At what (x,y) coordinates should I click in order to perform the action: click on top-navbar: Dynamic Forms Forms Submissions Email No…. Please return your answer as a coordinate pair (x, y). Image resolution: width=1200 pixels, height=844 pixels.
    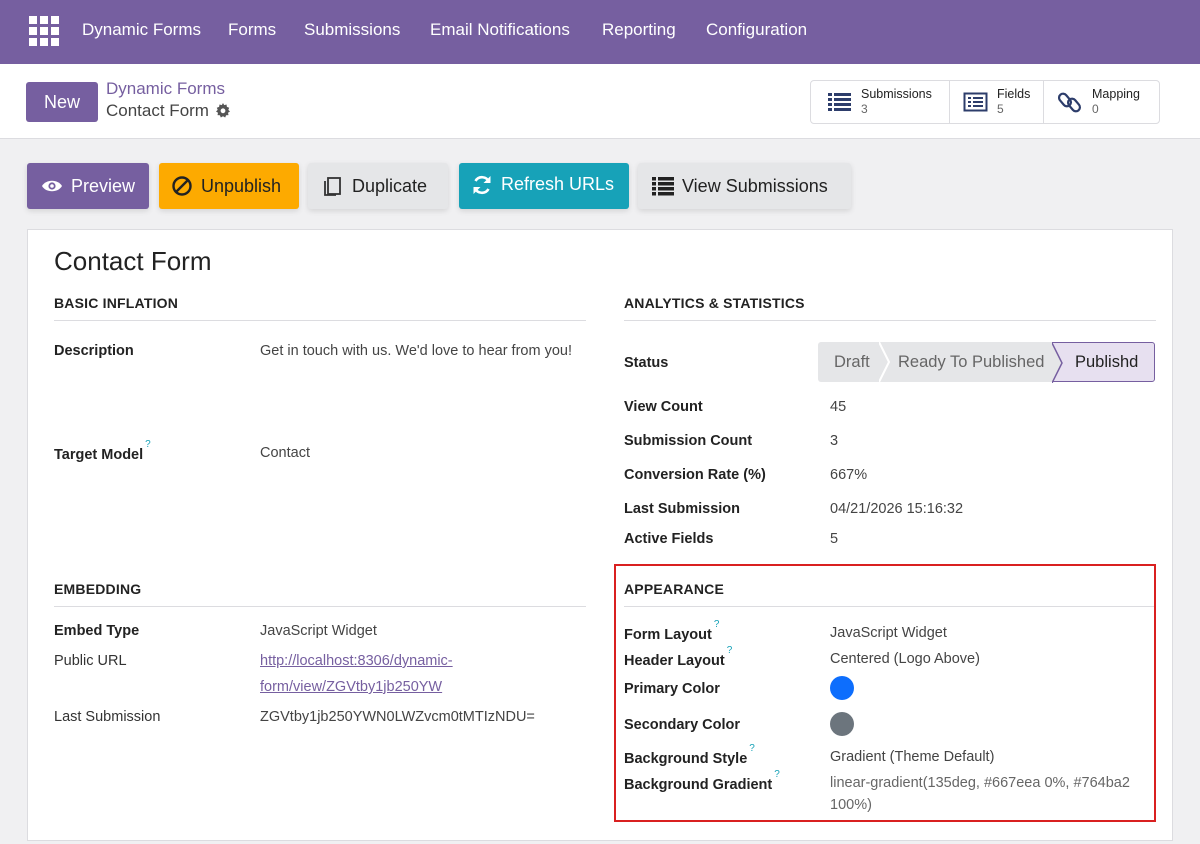
    Looking at the image, I should click on (600, 32).